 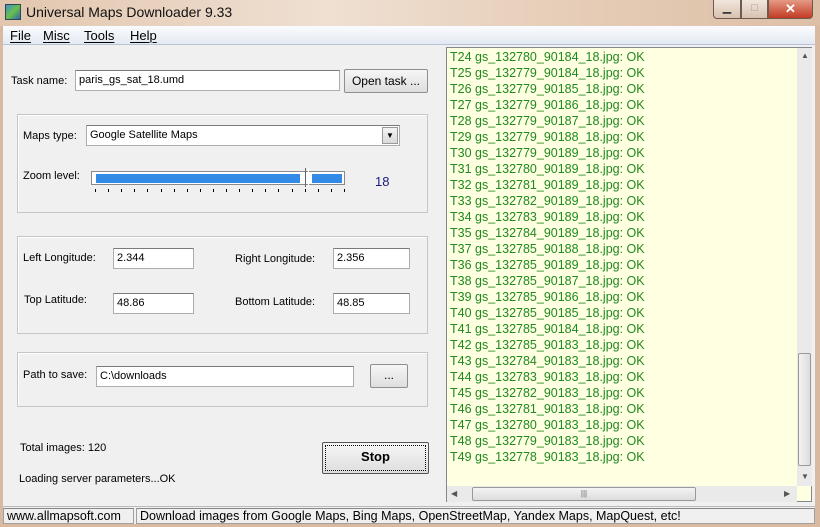 What do you see at coordinates (547, 425) in the screenshot?
I see `log-line: T47 gs_132780_90183_18.jpg: OK` at bounding box center [547, 425].